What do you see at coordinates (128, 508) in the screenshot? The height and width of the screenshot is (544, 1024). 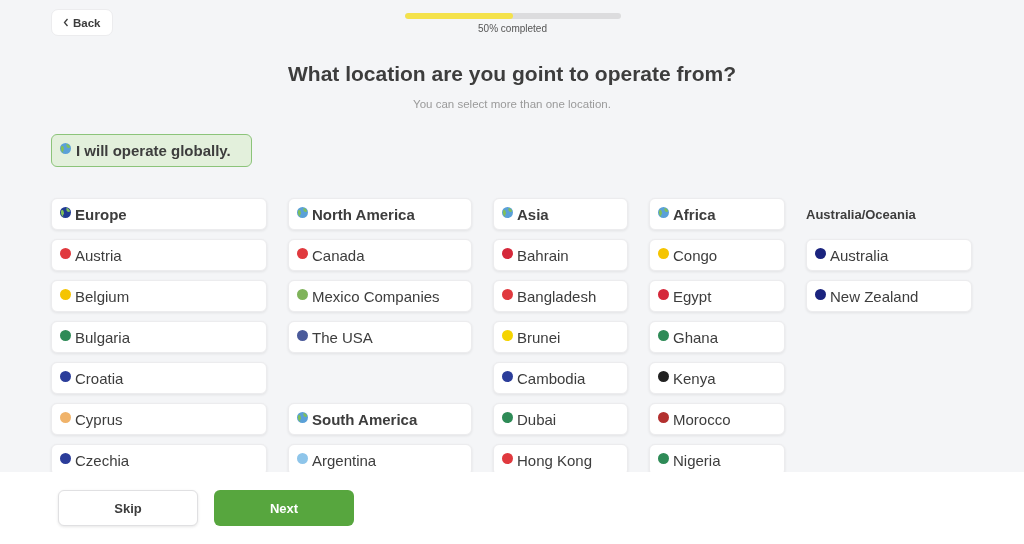 I see `skip-button: Skip` at bounding box center [128, 508].